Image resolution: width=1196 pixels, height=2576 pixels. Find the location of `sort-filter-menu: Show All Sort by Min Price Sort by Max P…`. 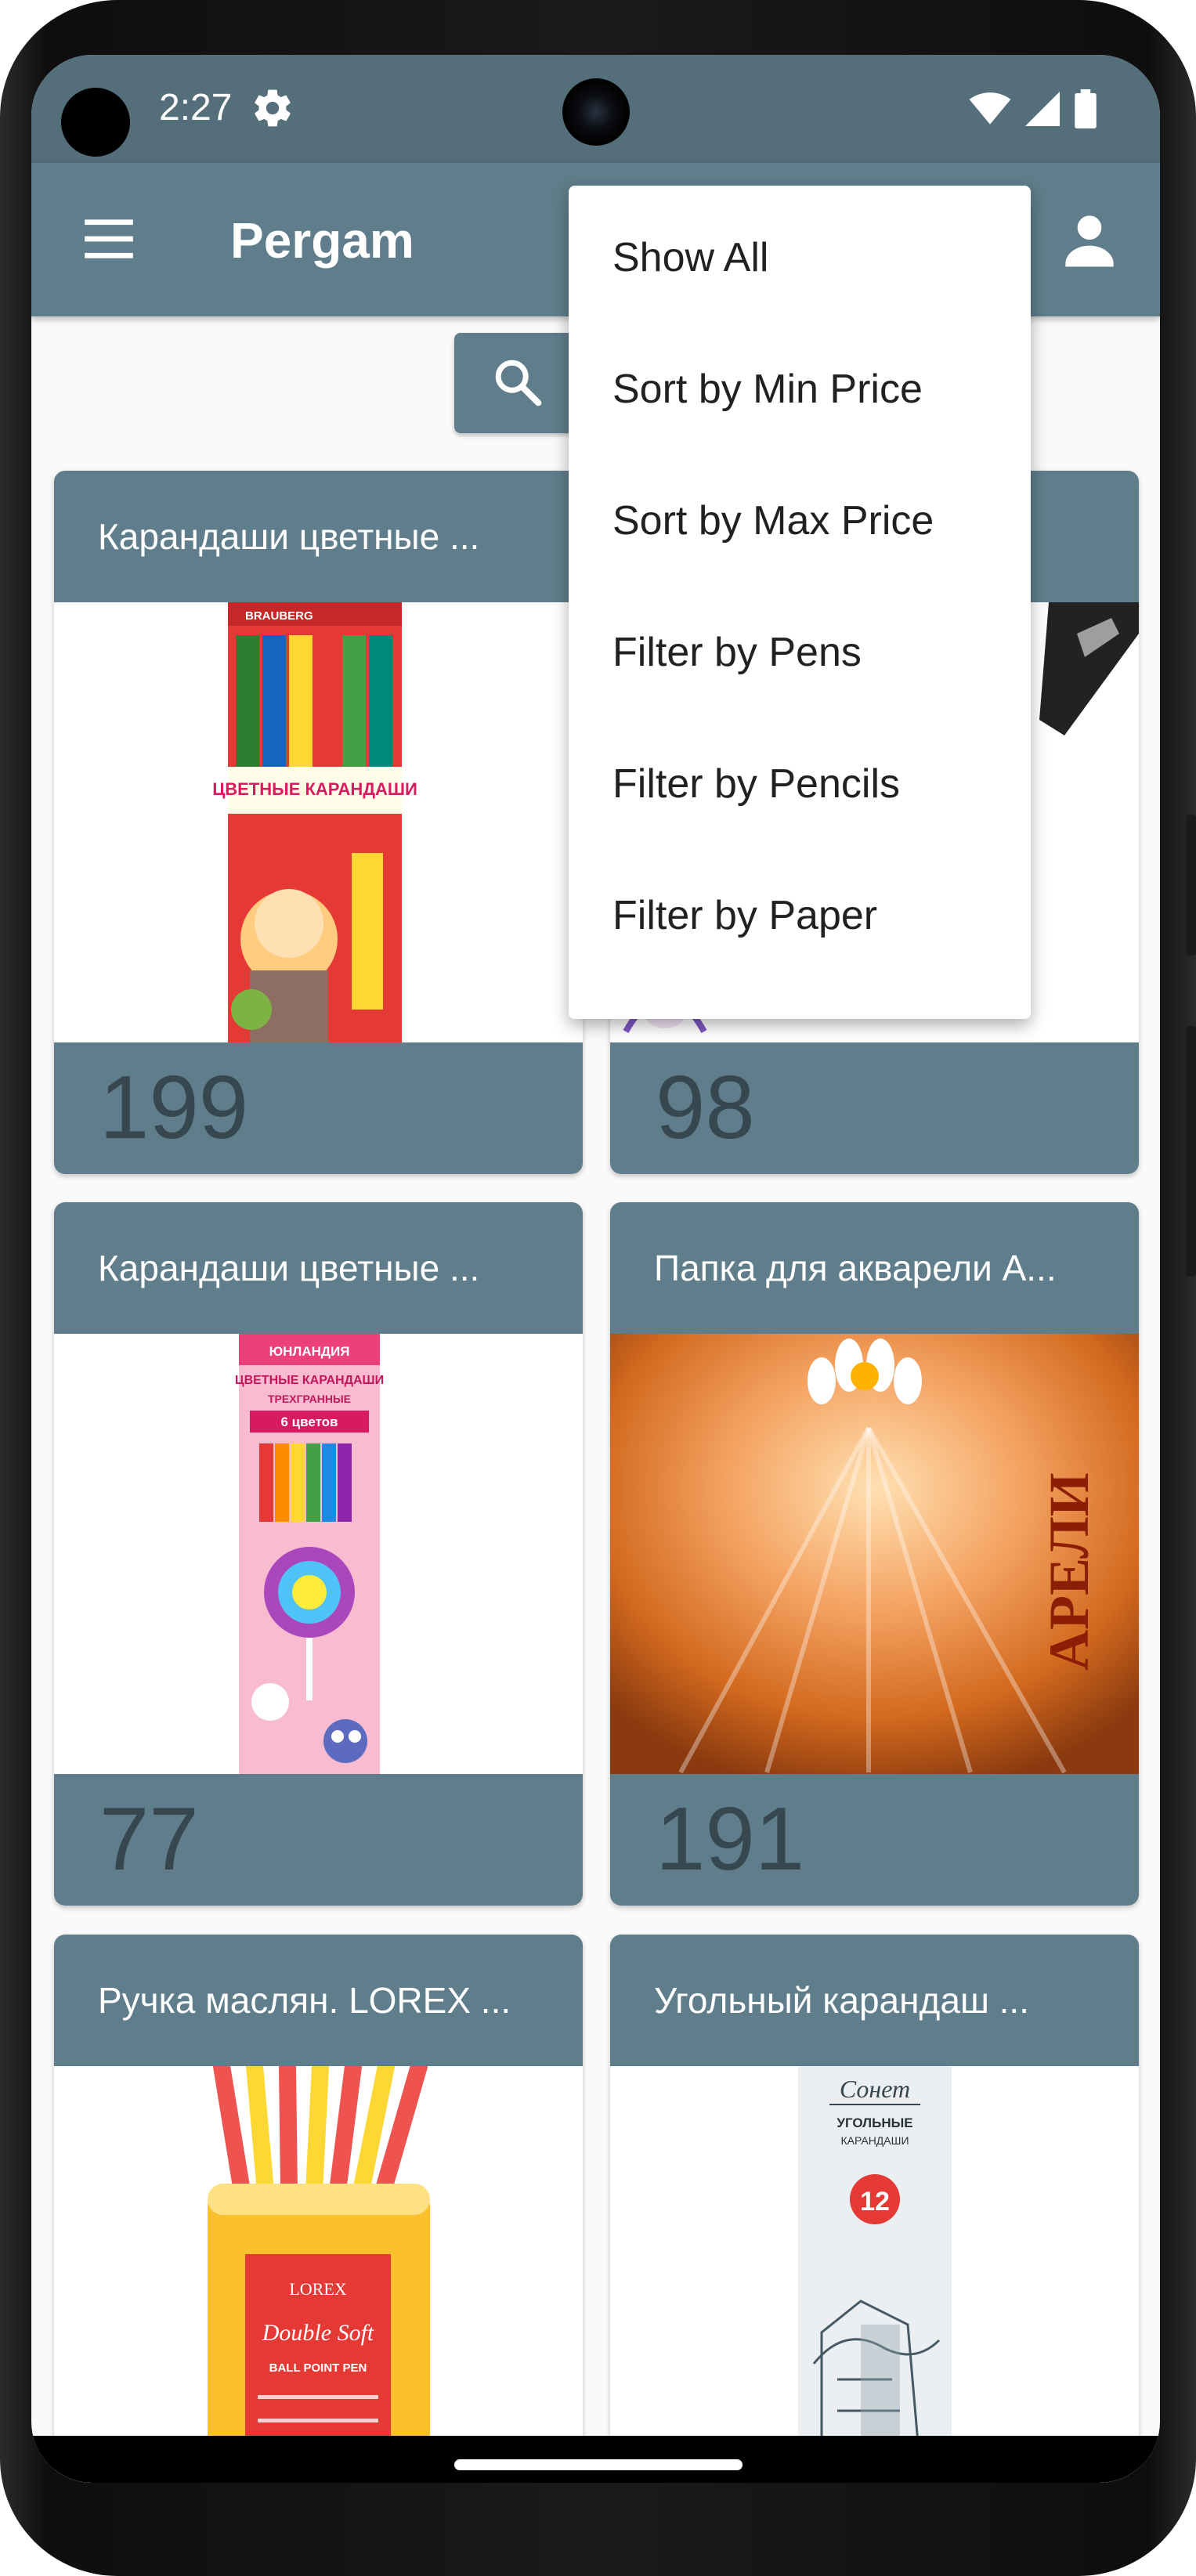

sort-filter-menu: Show All Sort by Min Price Sort by Max P… is located at coordinates (800, 602).